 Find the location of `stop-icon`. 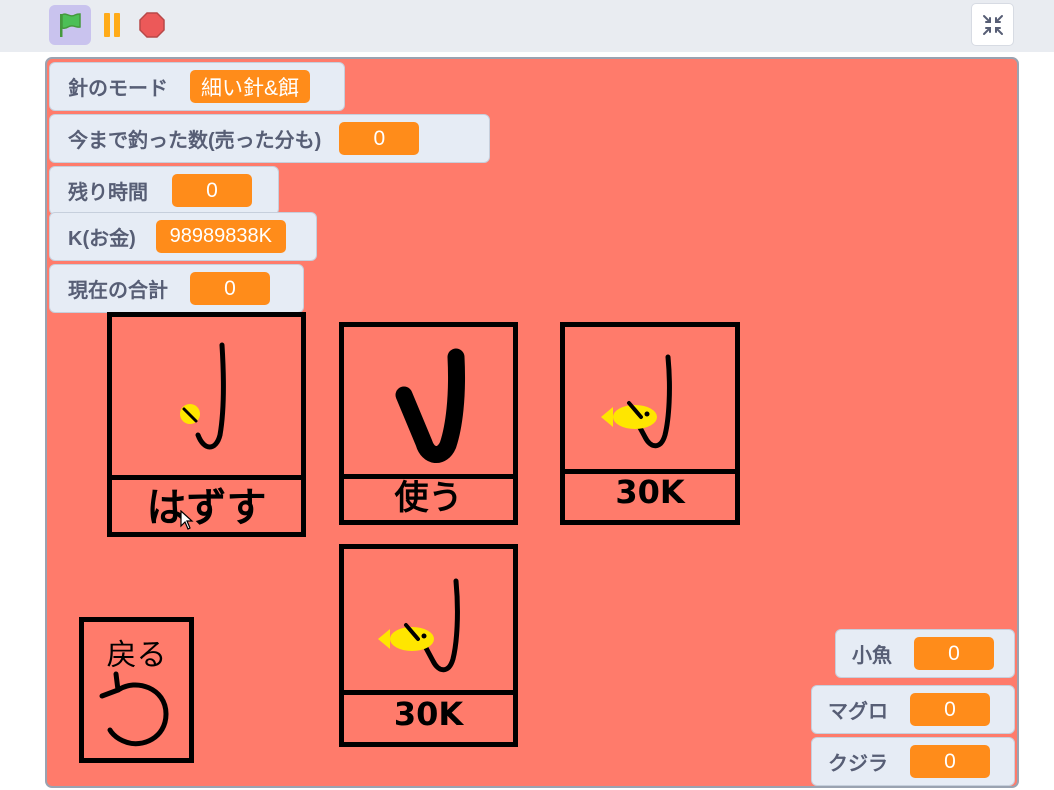

stop-icon is located at coordinates (152, 25).